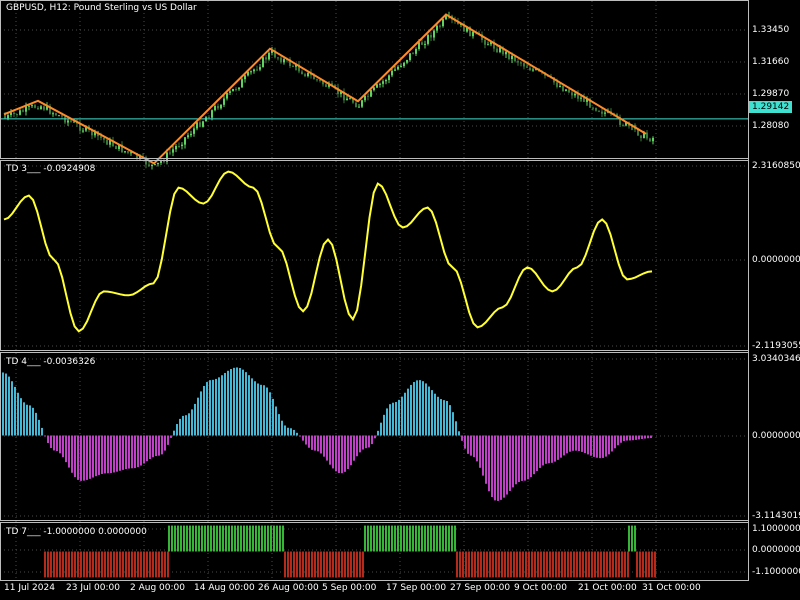 This screenshot has height=600, width=800. Describe the element at coordinates (51, 362) in the screenshot. I see `td4-label: TD 4___ -0.0036326` at that location.